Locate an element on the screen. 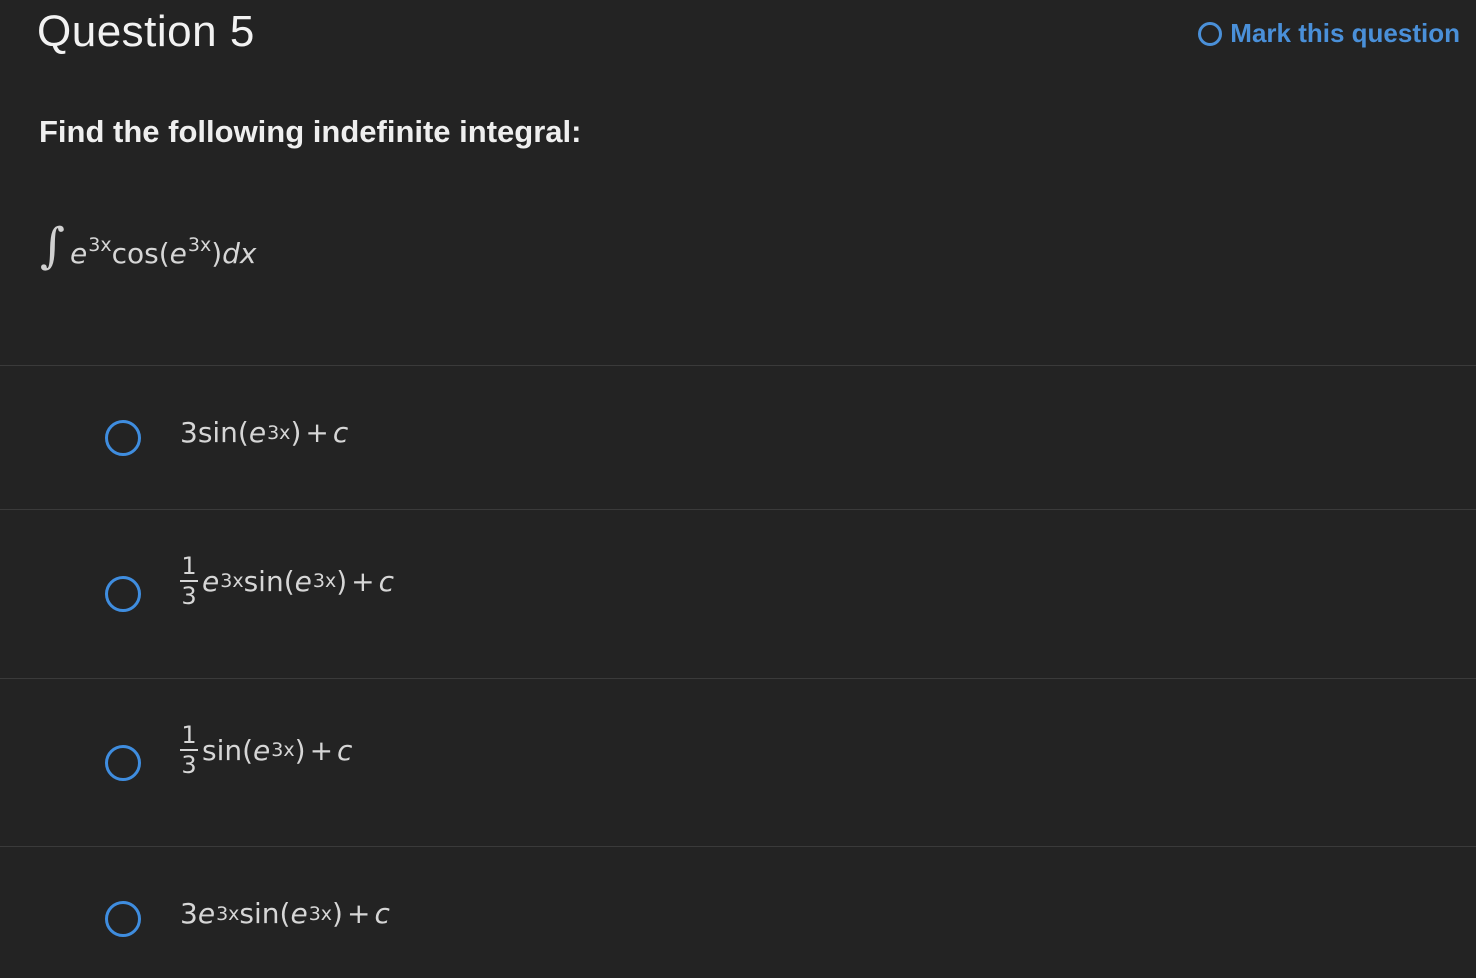  option-coef: 3sin( is located at coordinates (214, 432).